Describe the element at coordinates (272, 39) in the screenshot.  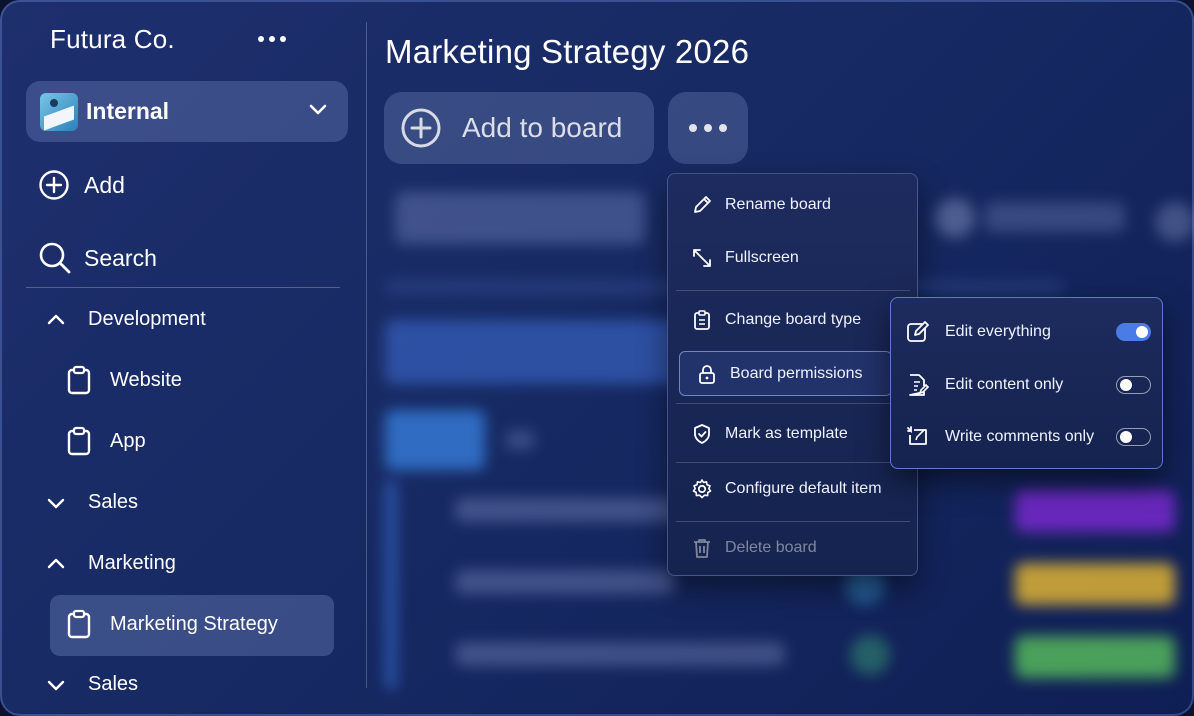
I see `company-more-button` at that location.